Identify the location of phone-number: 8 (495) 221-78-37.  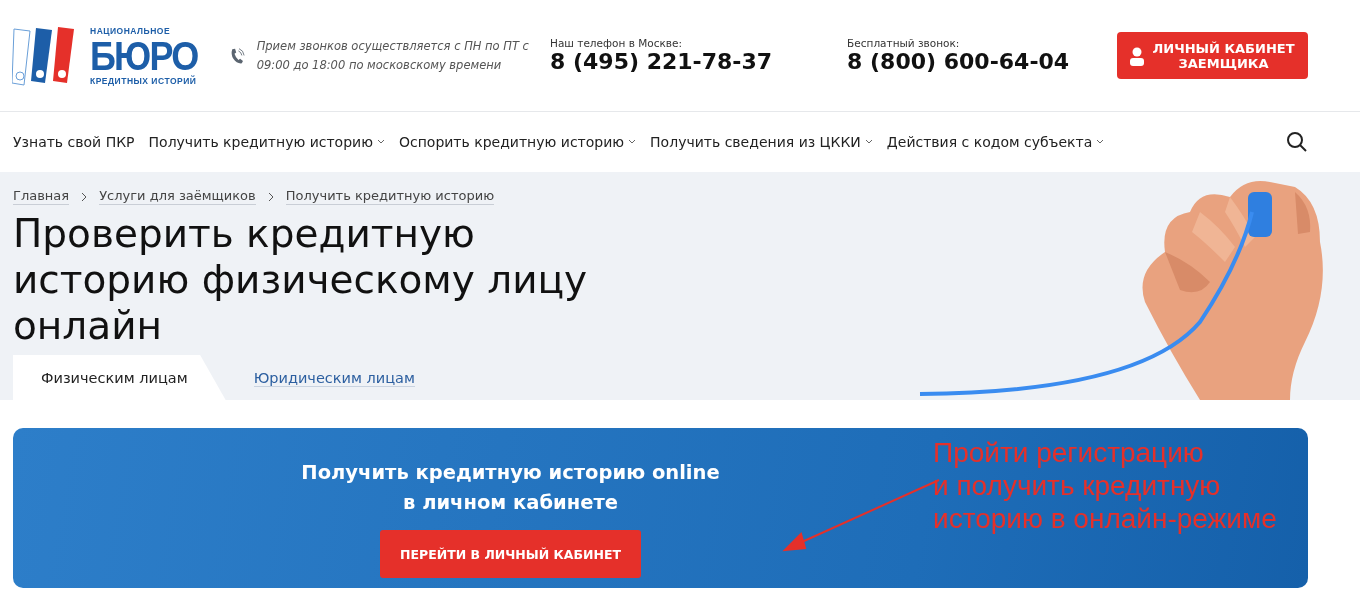
(661, 61).